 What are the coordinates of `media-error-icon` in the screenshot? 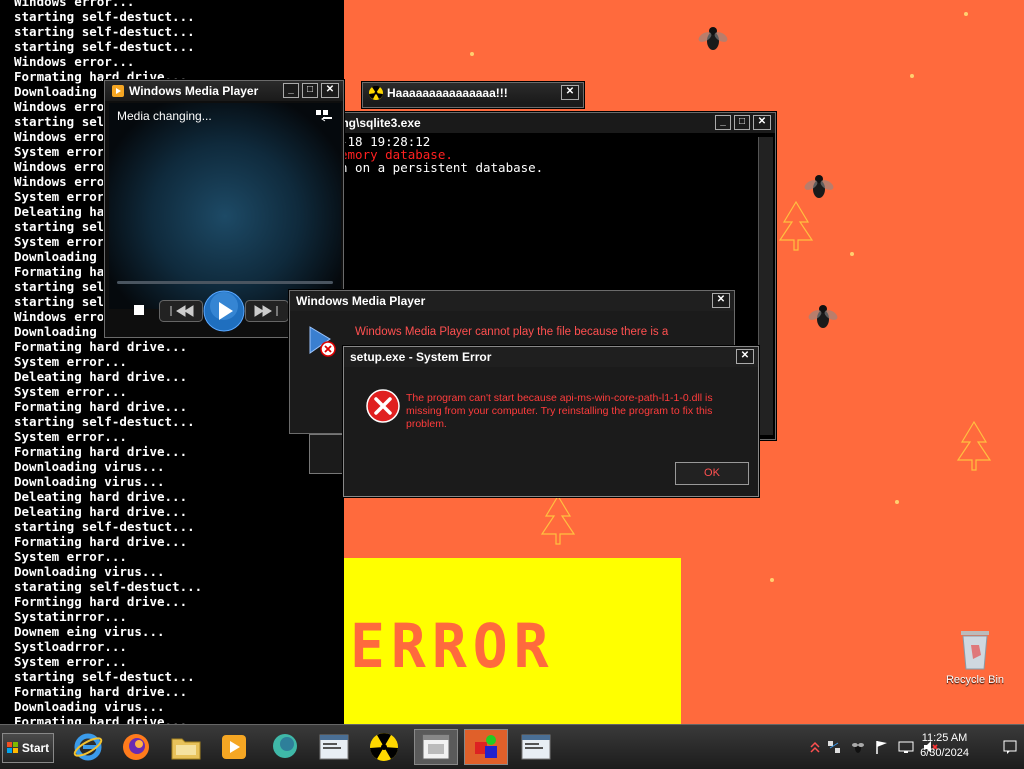 It's located at (322, 341).